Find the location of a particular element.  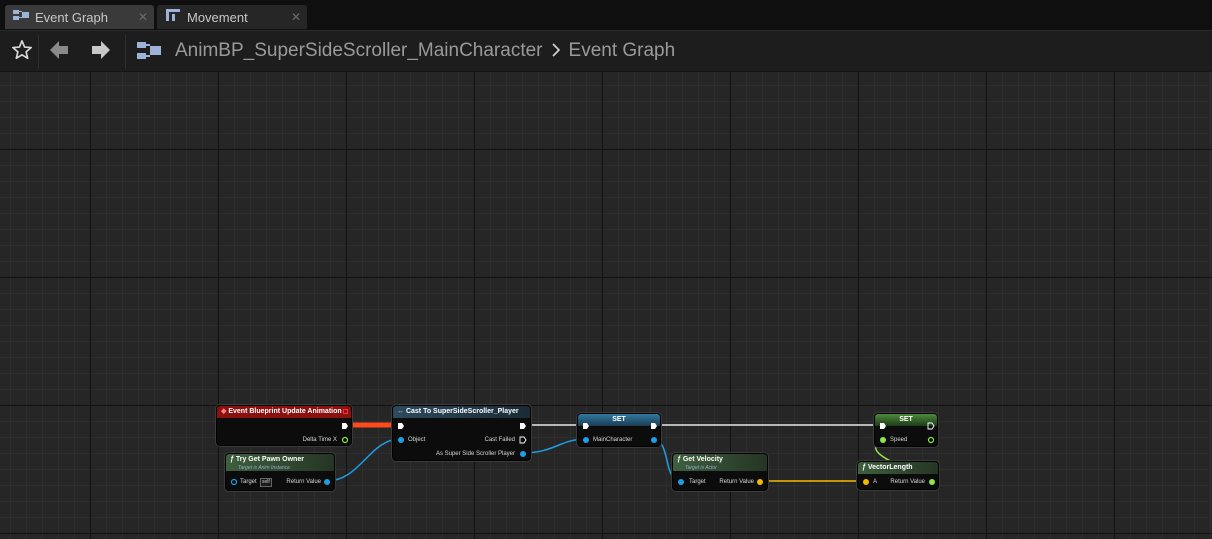

star-icon is located at coordinates (22, 52).